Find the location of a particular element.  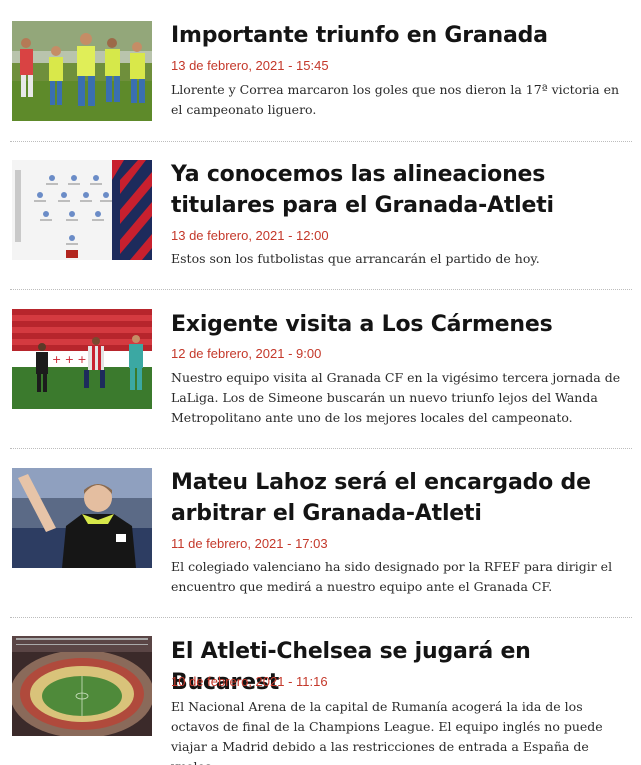

article-thumbnail: + + + + is located at coordinates (82, 359).